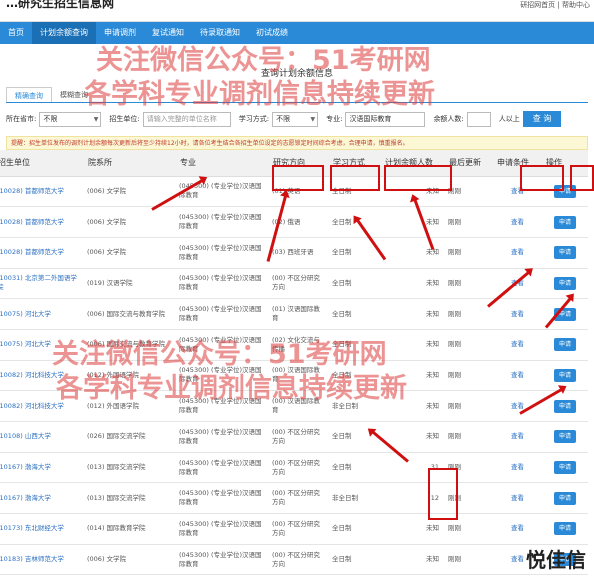 The height and width of the screenshot is (577, 594). I want to click on cell-department: (006) 文学院, so click(130, 253).